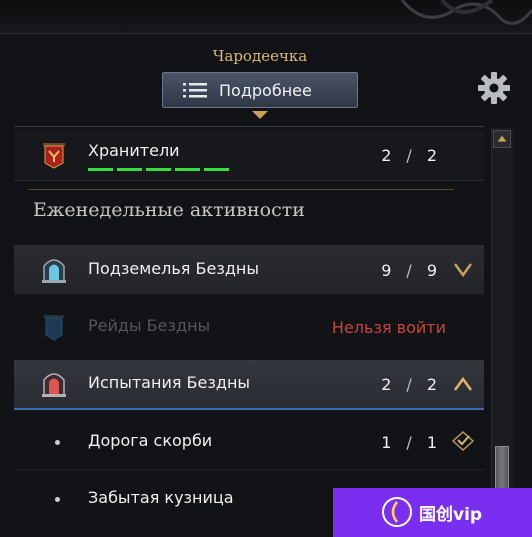 This screenshot has height=537, width=532. What do you see at coordinates (249, 126) in the screenshot?
I see `list-divider` at bounding box center [249, 126].